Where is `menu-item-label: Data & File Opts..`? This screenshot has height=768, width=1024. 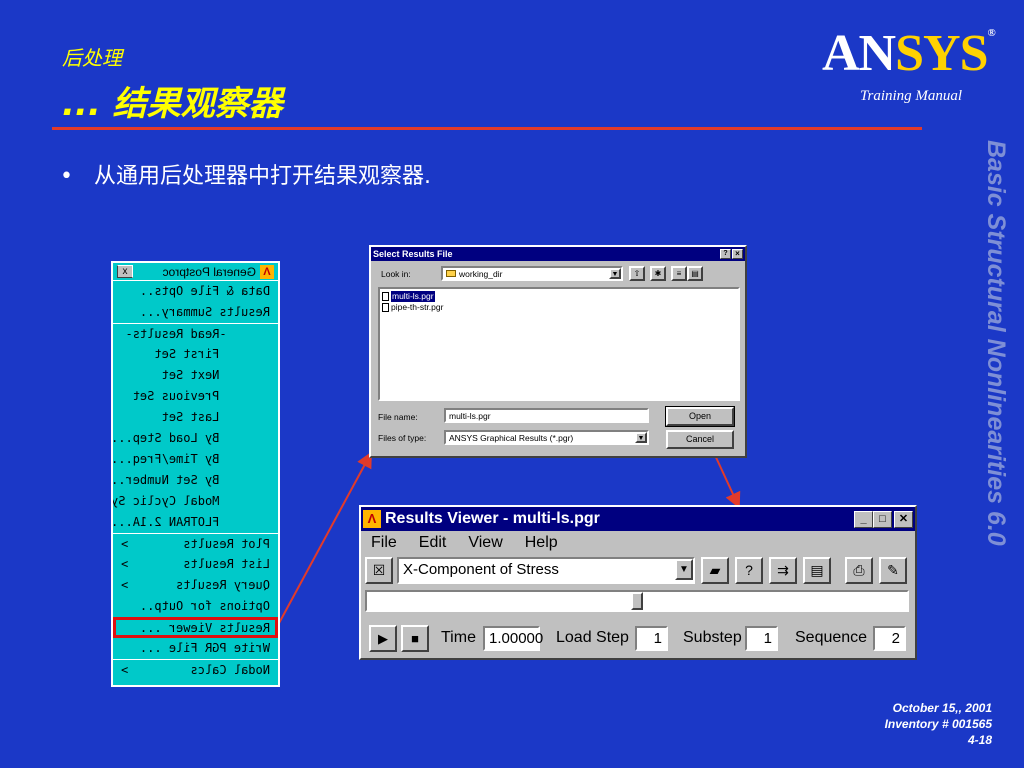
menu-item-label: Data & File Opts.. is located at coordinates (204, 291).